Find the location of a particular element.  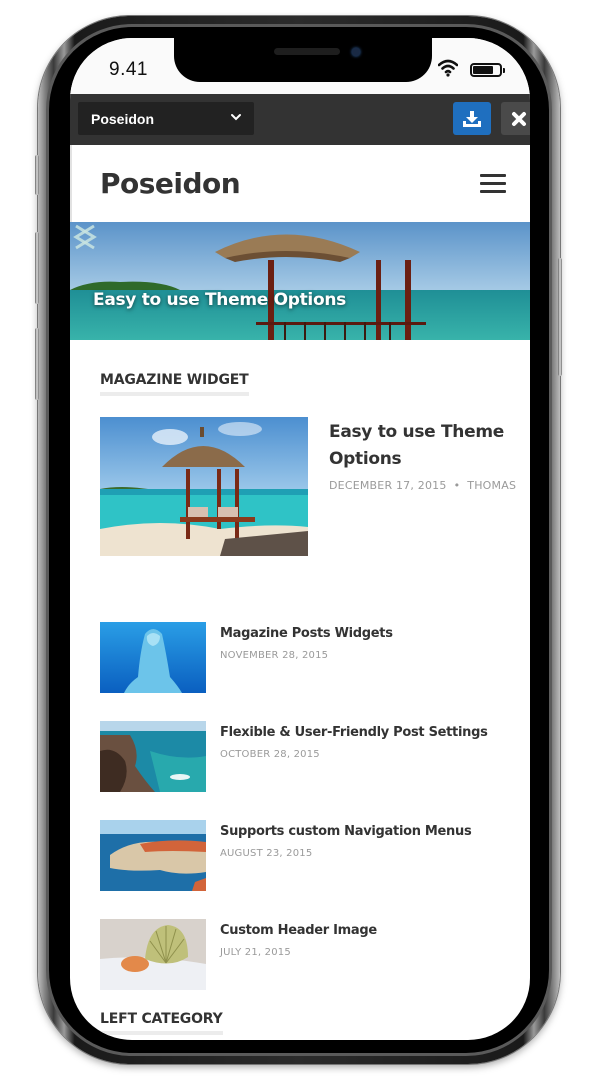

wifi-icon is located at coordinates (448, 68).